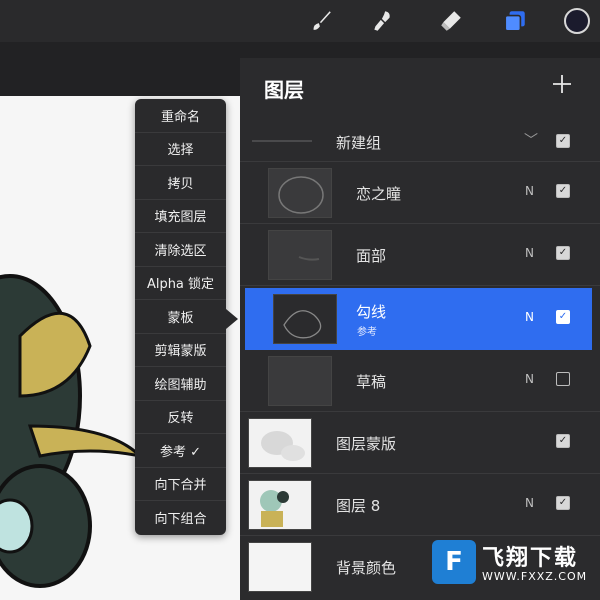  Describe the element at coordinates (383, 21) in the screenshot. I see `smudge-icon` at that location.